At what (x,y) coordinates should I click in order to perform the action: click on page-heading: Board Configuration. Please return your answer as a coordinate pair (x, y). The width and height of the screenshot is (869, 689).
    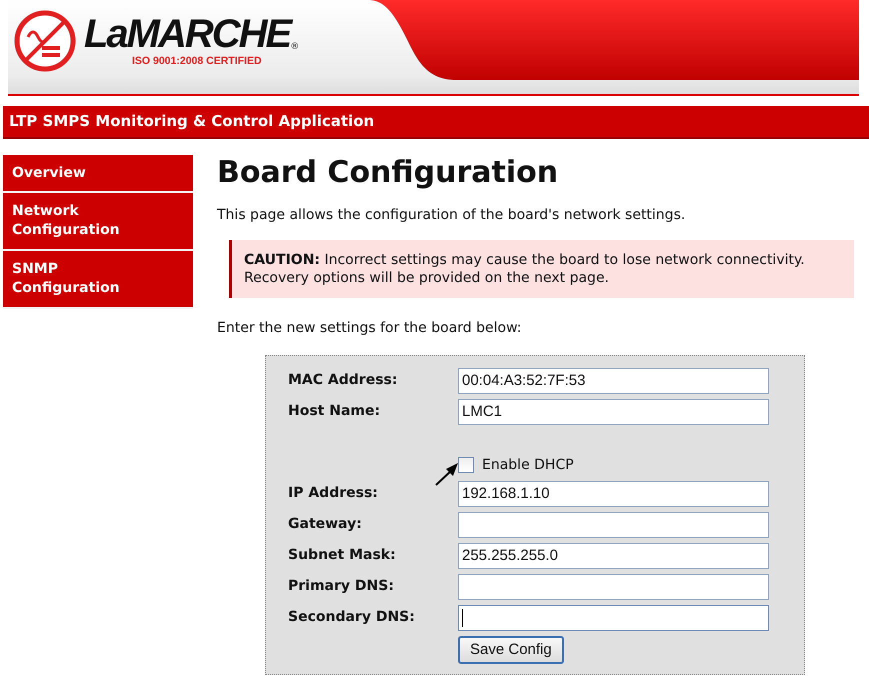
    Looking at the image, I should click on (388, 172).